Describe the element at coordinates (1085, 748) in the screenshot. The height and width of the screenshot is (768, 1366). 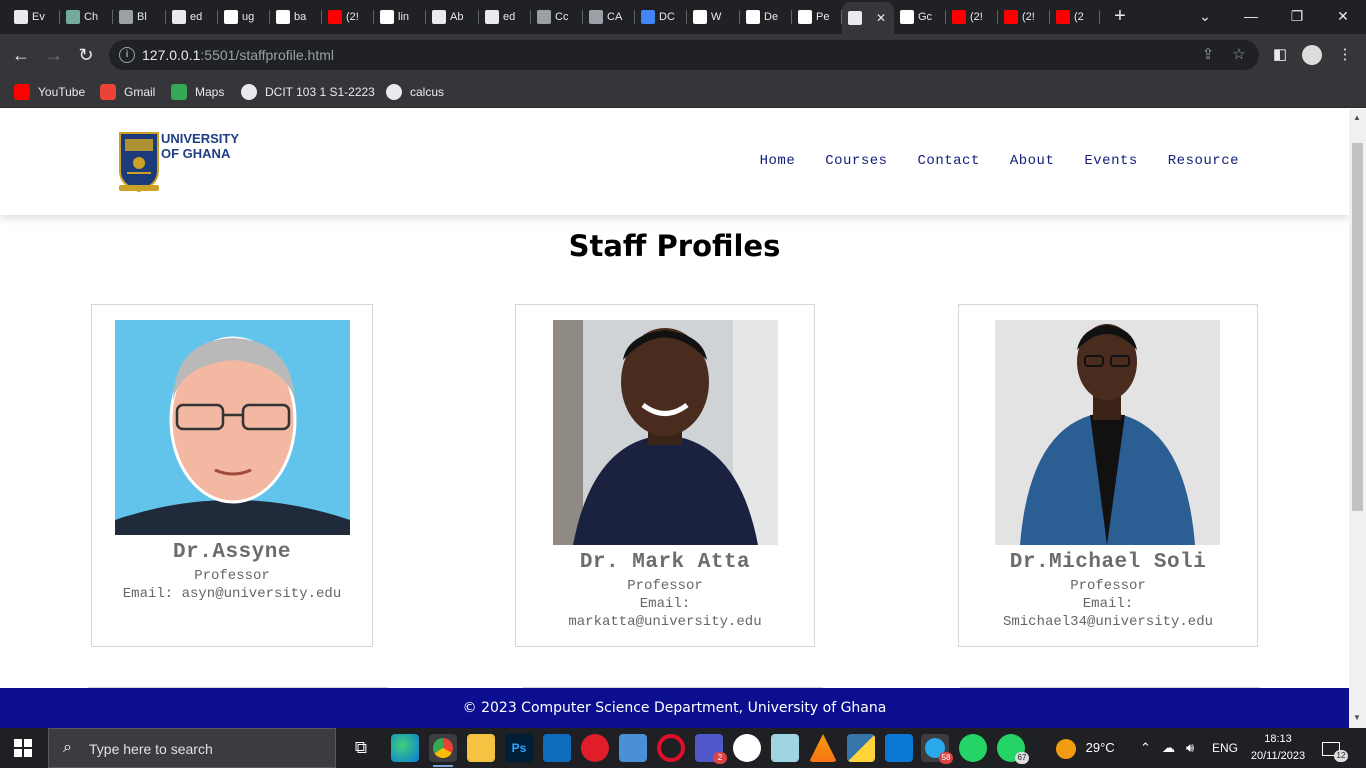
I see `weather-widget: 29°C` at that location.